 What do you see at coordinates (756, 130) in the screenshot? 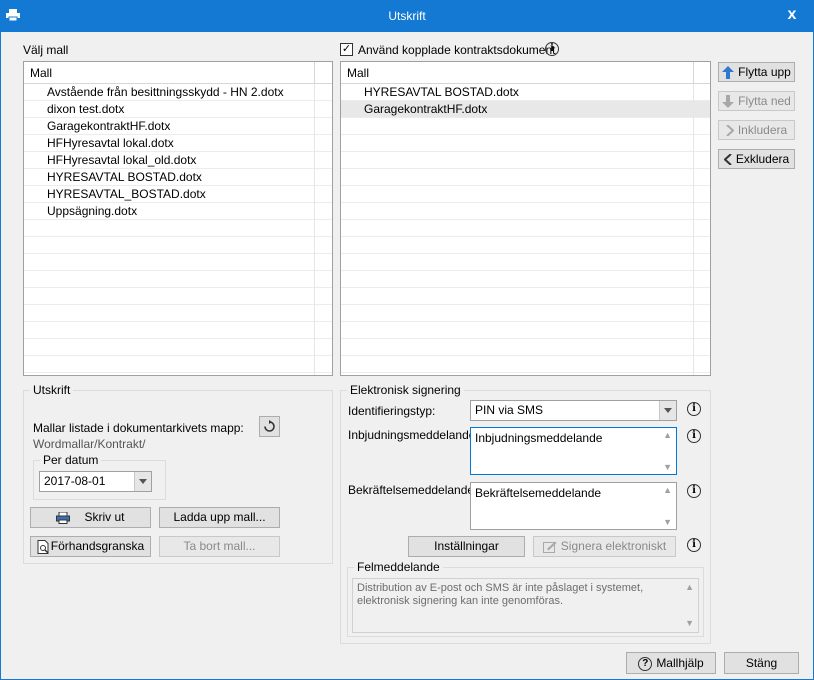
I see `include-button: Inkludera` at bounding box center [756, 130].